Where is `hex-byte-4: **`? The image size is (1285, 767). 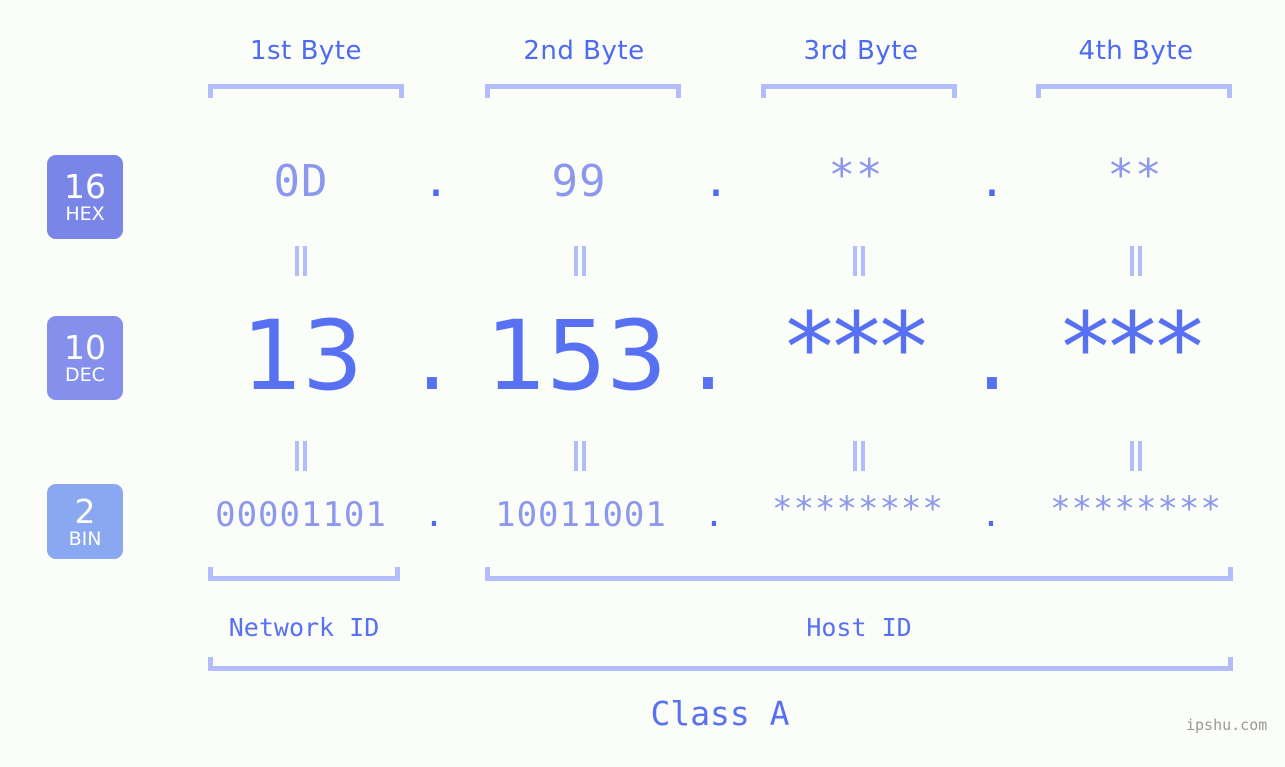
hex-byte-4: ** is located at coordinates (1135, 175).